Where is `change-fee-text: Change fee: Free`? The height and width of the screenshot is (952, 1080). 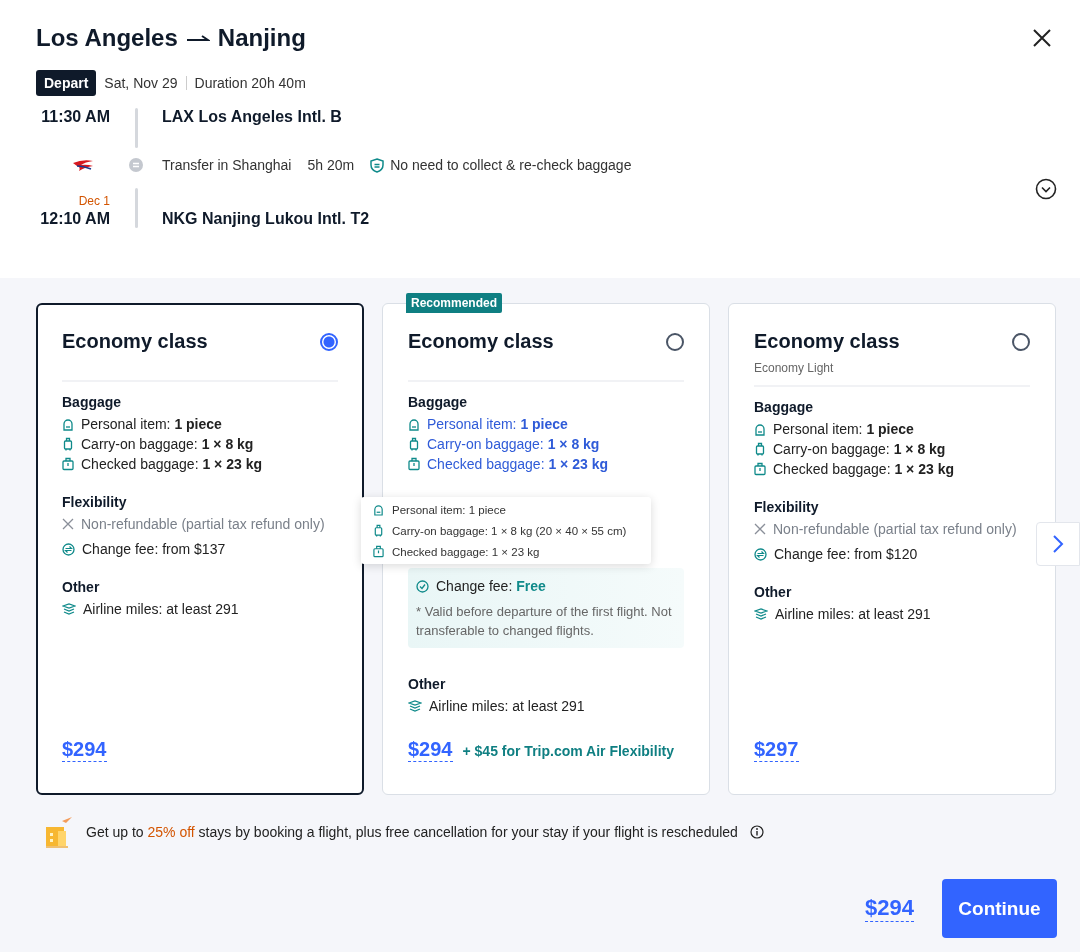
change-fee-text: Change fee: Free is located at coordinates (491, 586).